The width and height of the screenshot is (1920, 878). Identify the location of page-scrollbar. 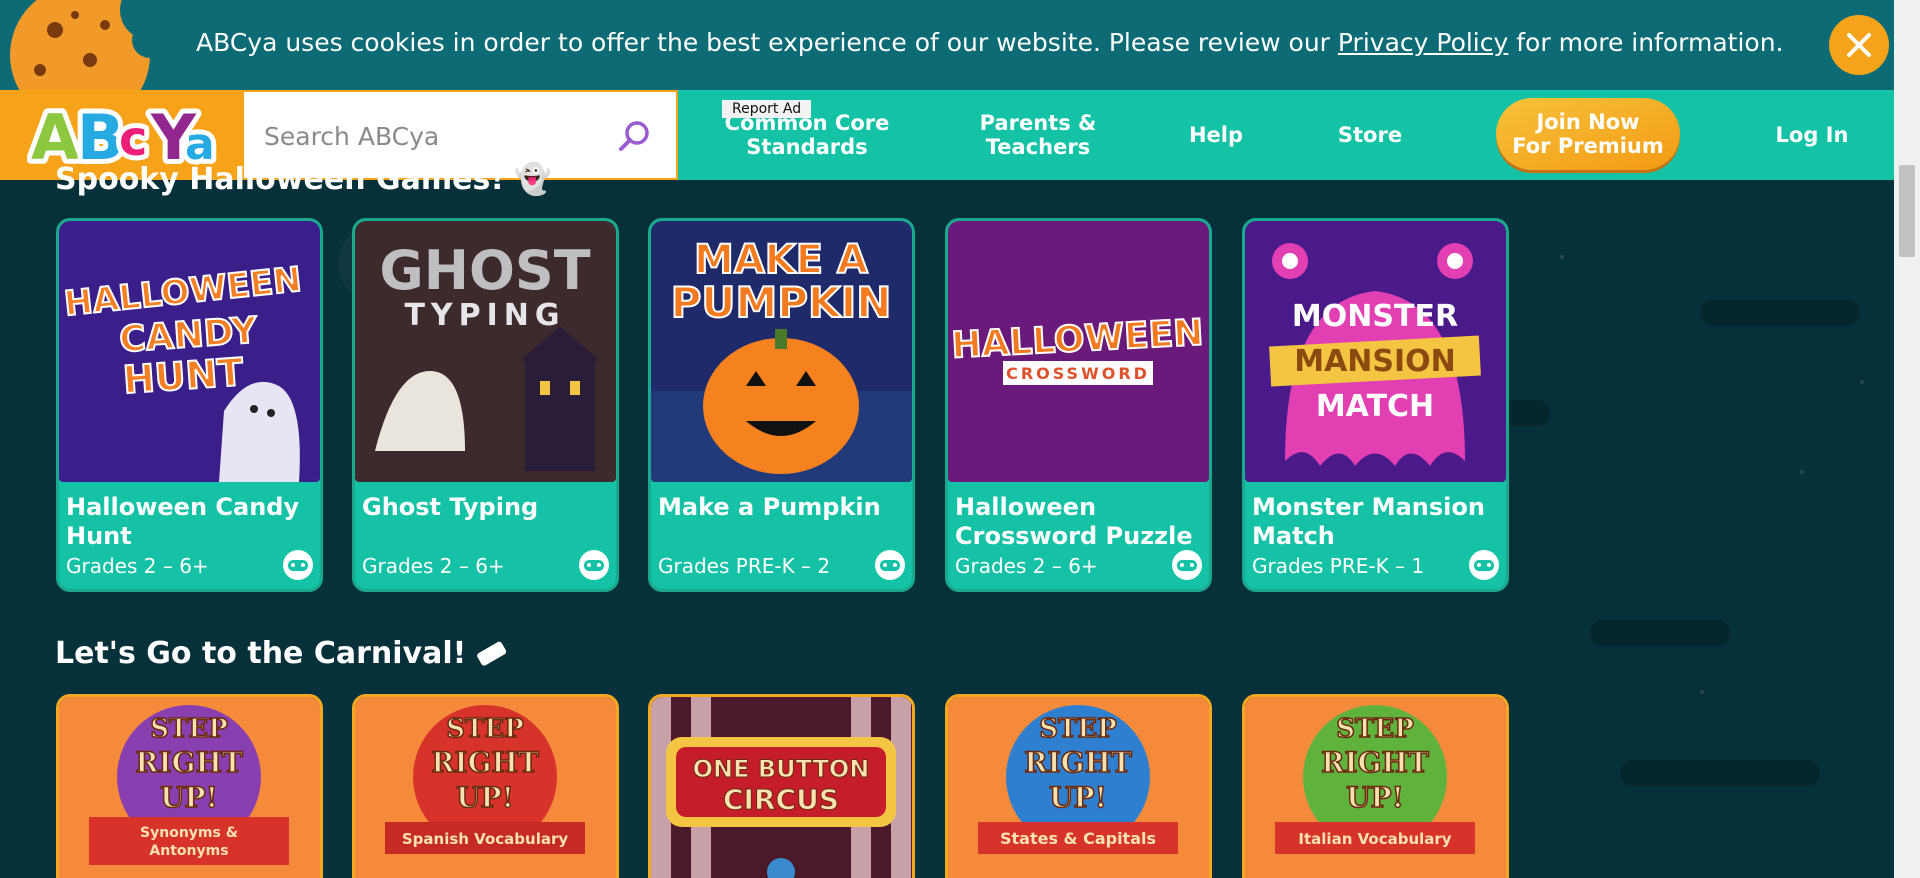
(1907, 439).